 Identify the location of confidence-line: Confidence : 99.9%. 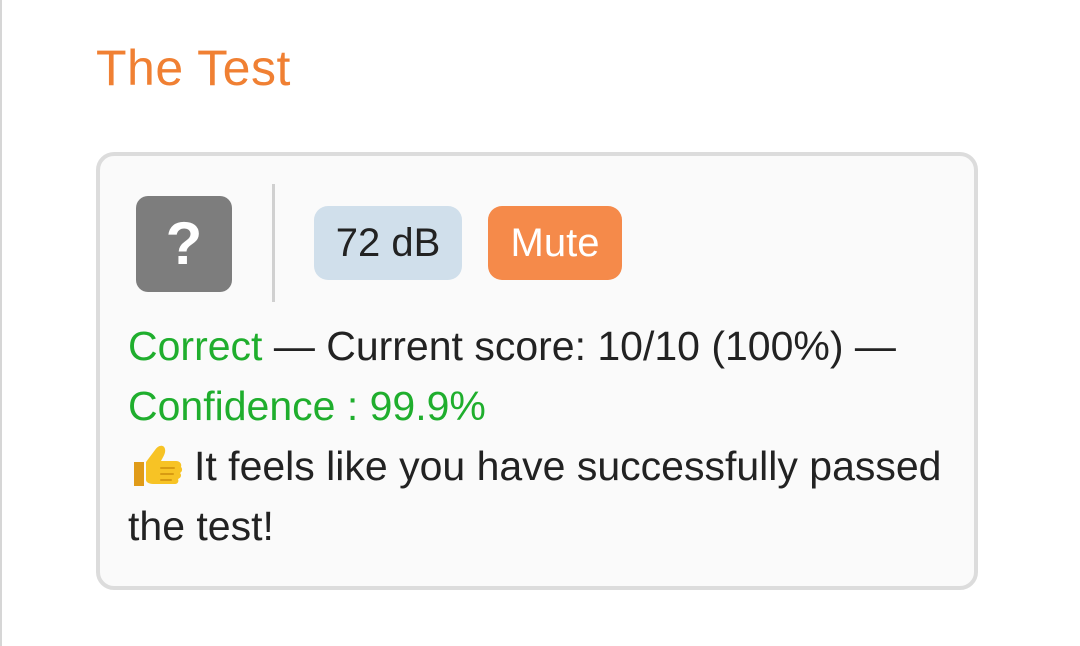
(307, 406).